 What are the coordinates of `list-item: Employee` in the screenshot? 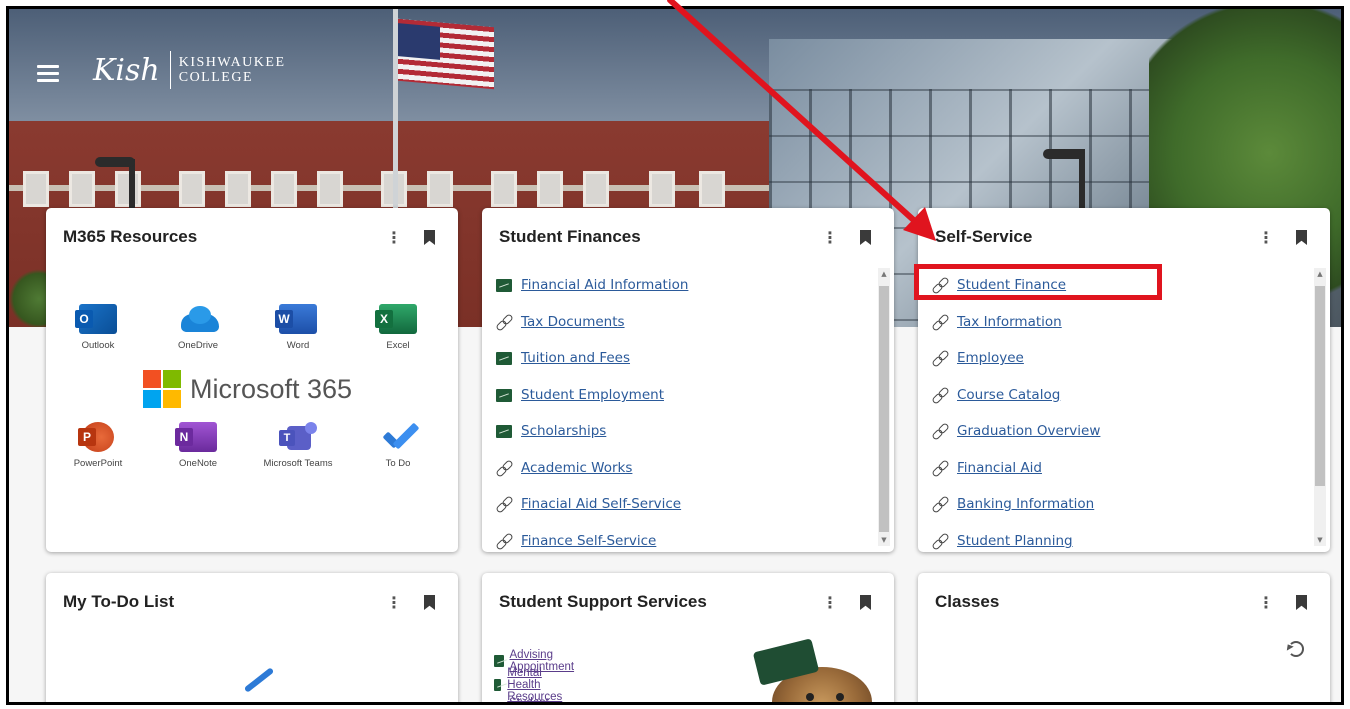 It's located at (978, 358).